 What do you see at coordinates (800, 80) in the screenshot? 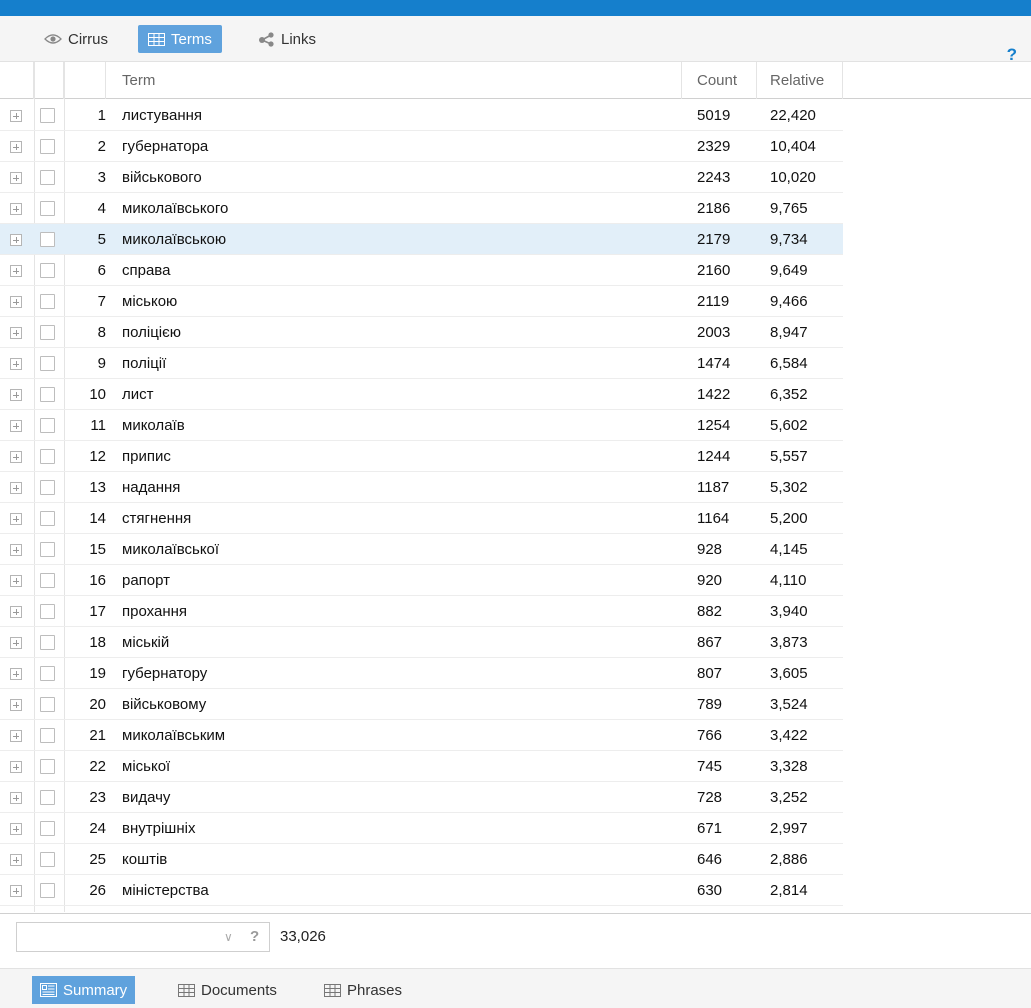
I see `column-header-relative: Relative` at bounding box center [800, 80].